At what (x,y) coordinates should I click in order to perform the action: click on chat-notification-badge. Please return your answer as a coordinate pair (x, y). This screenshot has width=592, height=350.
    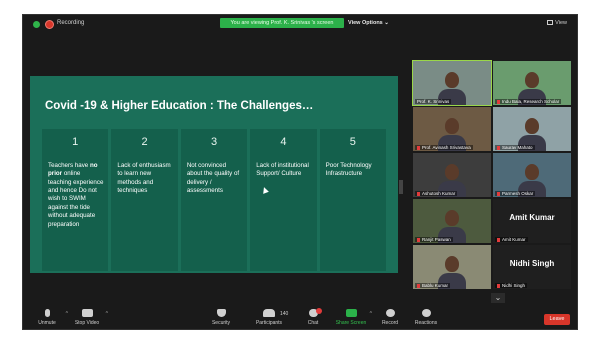
    Looking at the image, I should click on (319, 311).